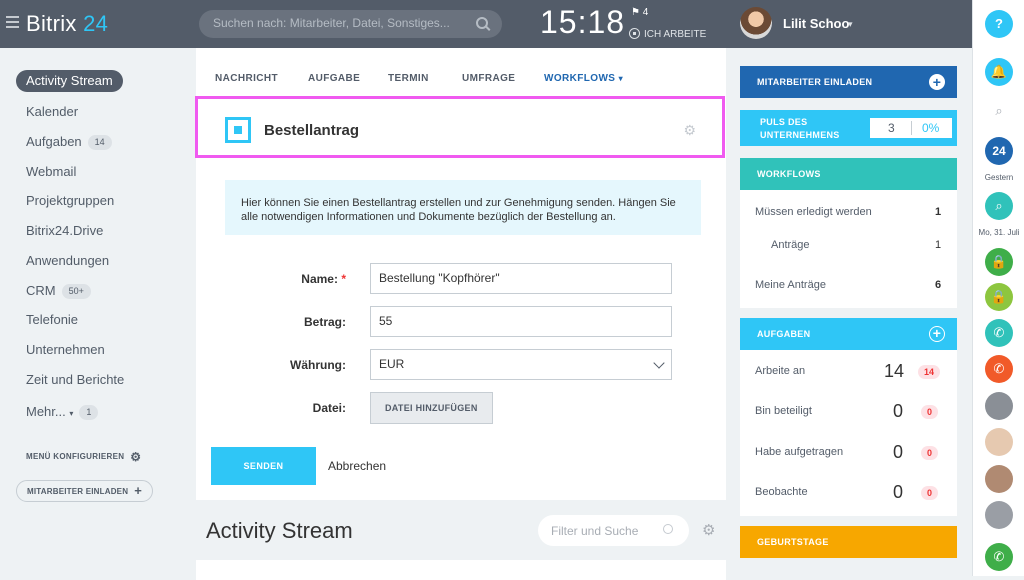 This screenshot has width=1024, height=580. I want to click on tab-workflows: WORKFLOWS ▾, so click(583, 78).